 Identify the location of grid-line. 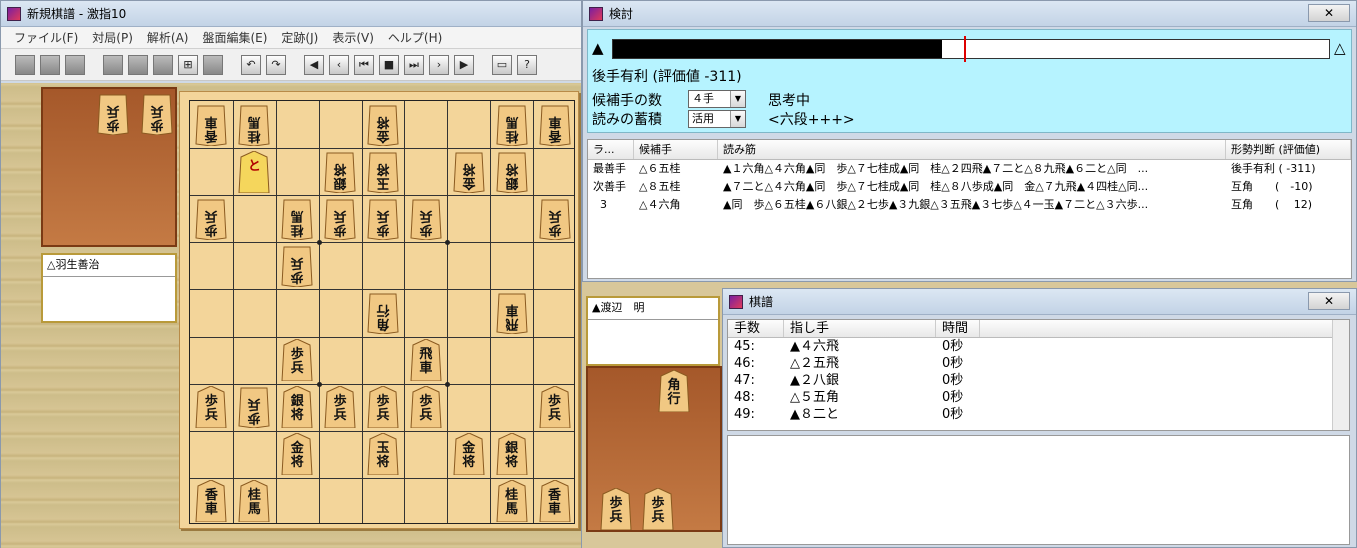
(382, 431).